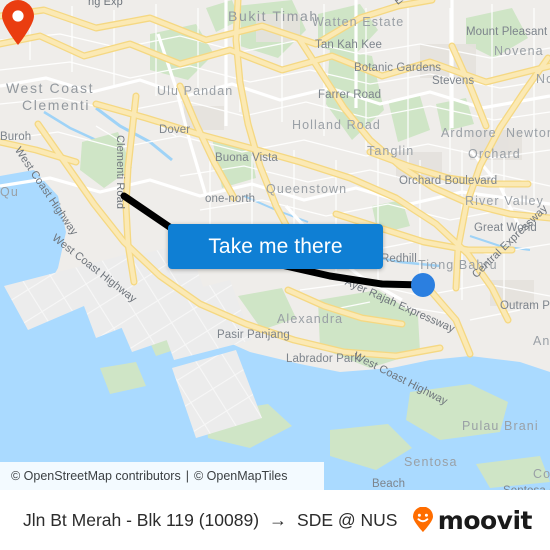 This screenshot has width=550, height=550. What do you see at coordinates (422, 519) in the screenshot?
I see `moovit-pin-icon` at bounding box center [422, 519].